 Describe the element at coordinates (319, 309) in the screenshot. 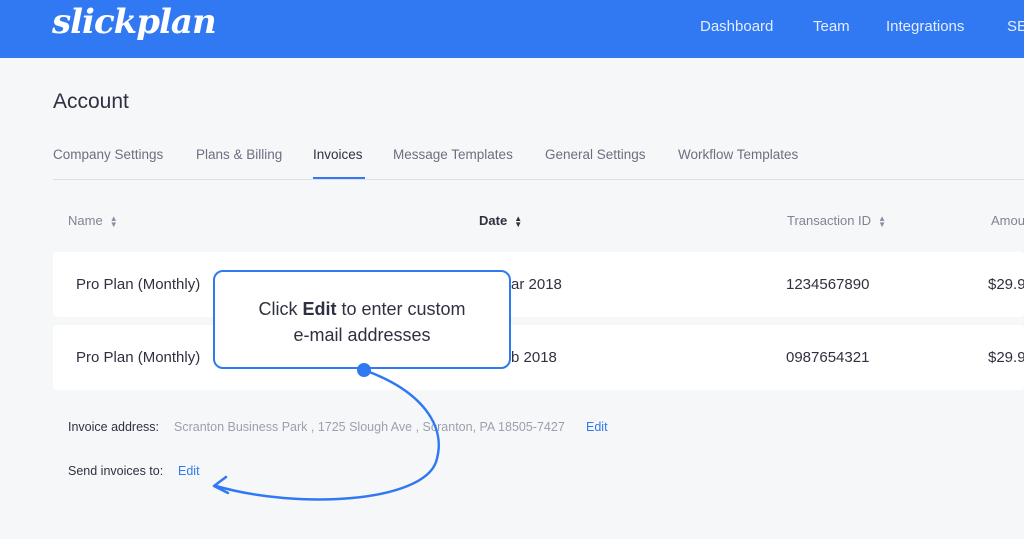

I see `callout-bold: Edit` at that location.